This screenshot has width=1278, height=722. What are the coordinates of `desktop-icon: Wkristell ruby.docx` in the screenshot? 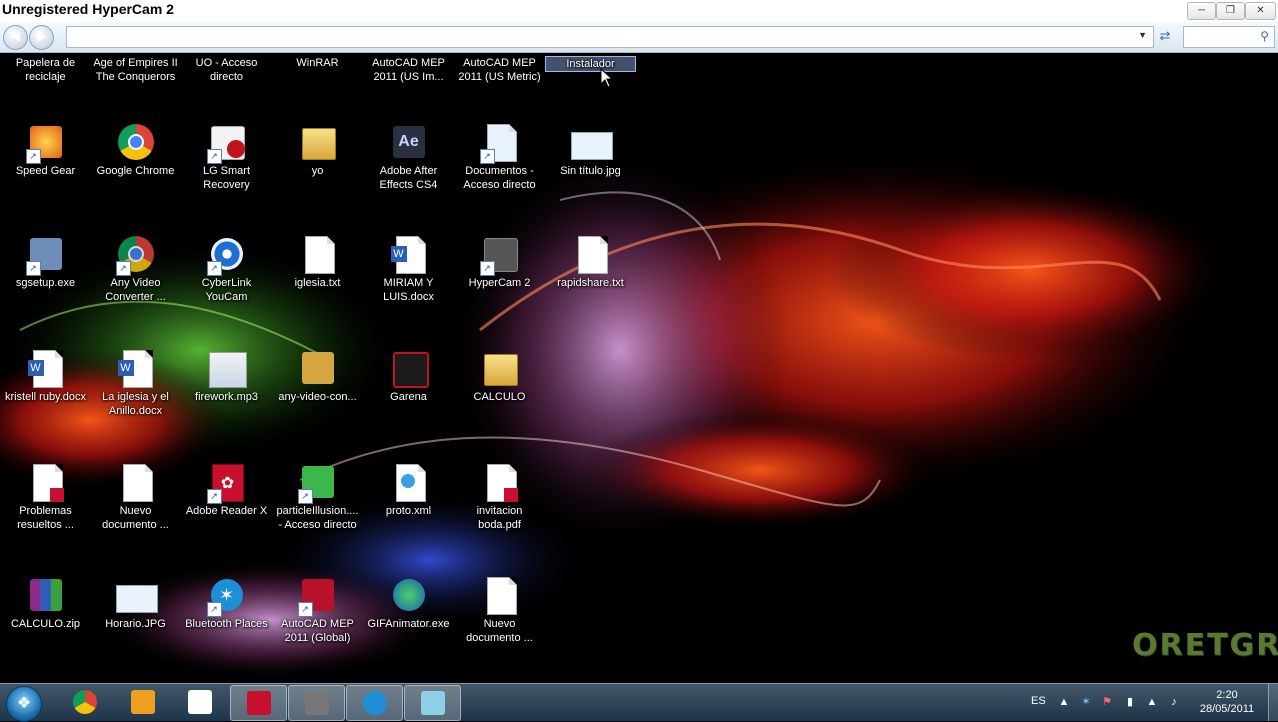 It's located at (45, 375).